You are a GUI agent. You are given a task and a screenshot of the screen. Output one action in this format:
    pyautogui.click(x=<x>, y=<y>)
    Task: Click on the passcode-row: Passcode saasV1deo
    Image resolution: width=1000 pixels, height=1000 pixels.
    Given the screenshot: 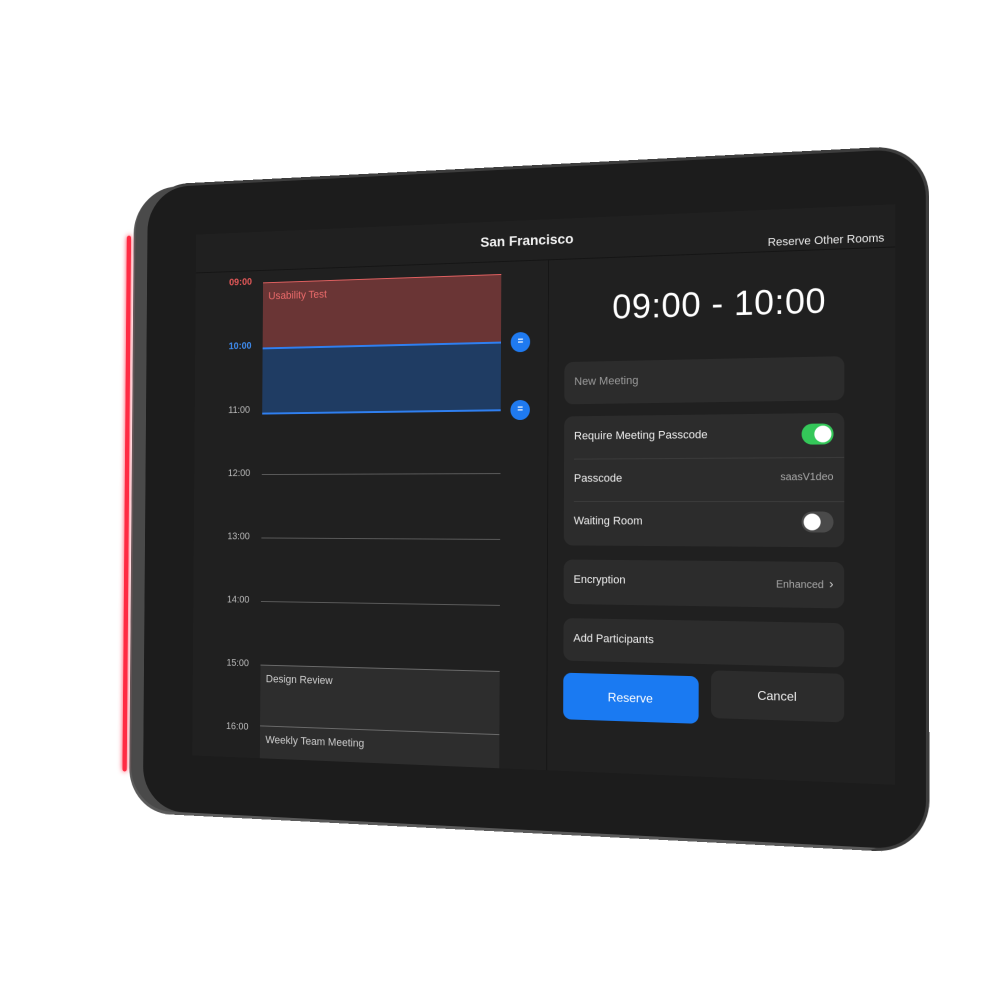 What is the action you would take?
    pyautogui.click(x=709, y=479)
    